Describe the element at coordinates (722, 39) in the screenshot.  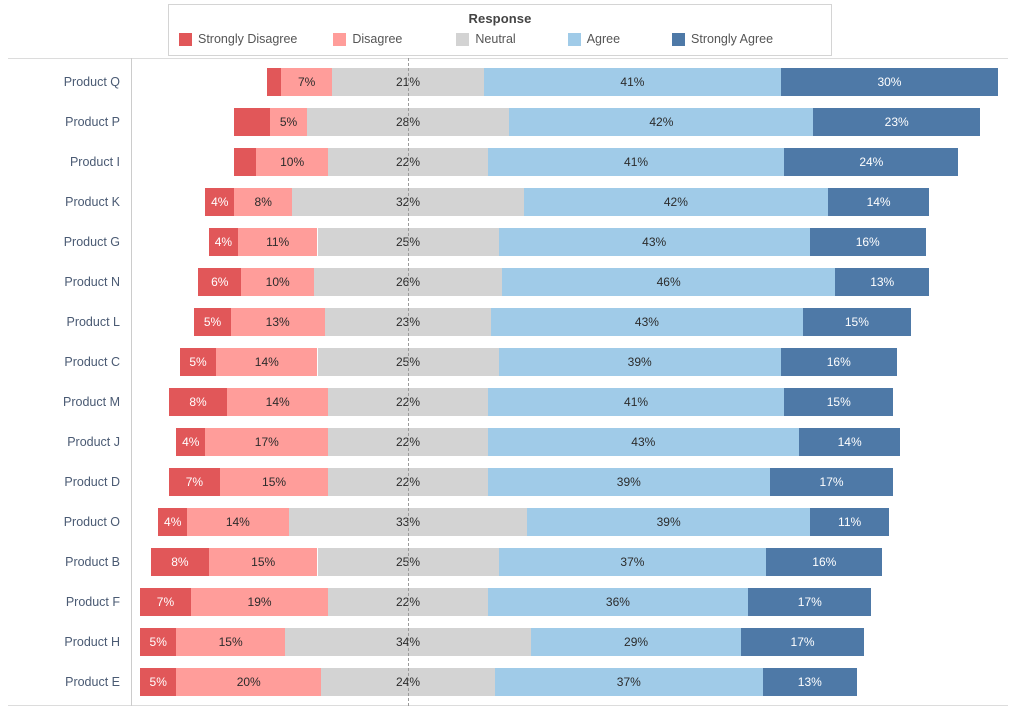
I see `legend-item-strongly-agree: Strongly Agree` at that location.